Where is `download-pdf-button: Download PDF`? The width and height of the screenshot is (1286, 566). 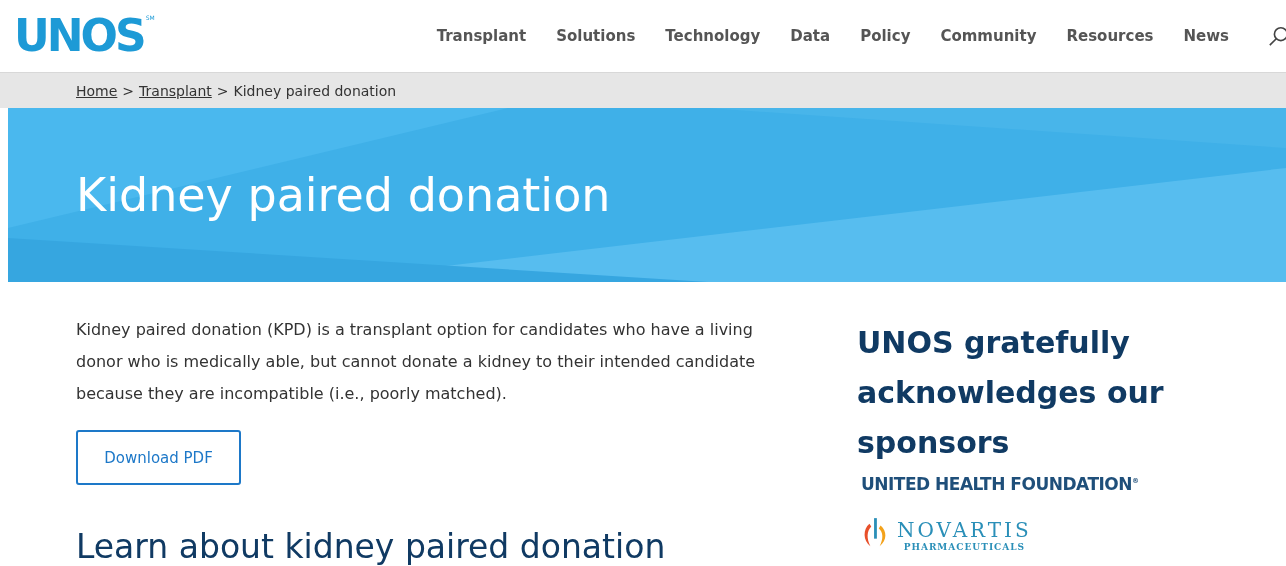
download-pdf-button: Download PDF is located at coordinates (158, 457).